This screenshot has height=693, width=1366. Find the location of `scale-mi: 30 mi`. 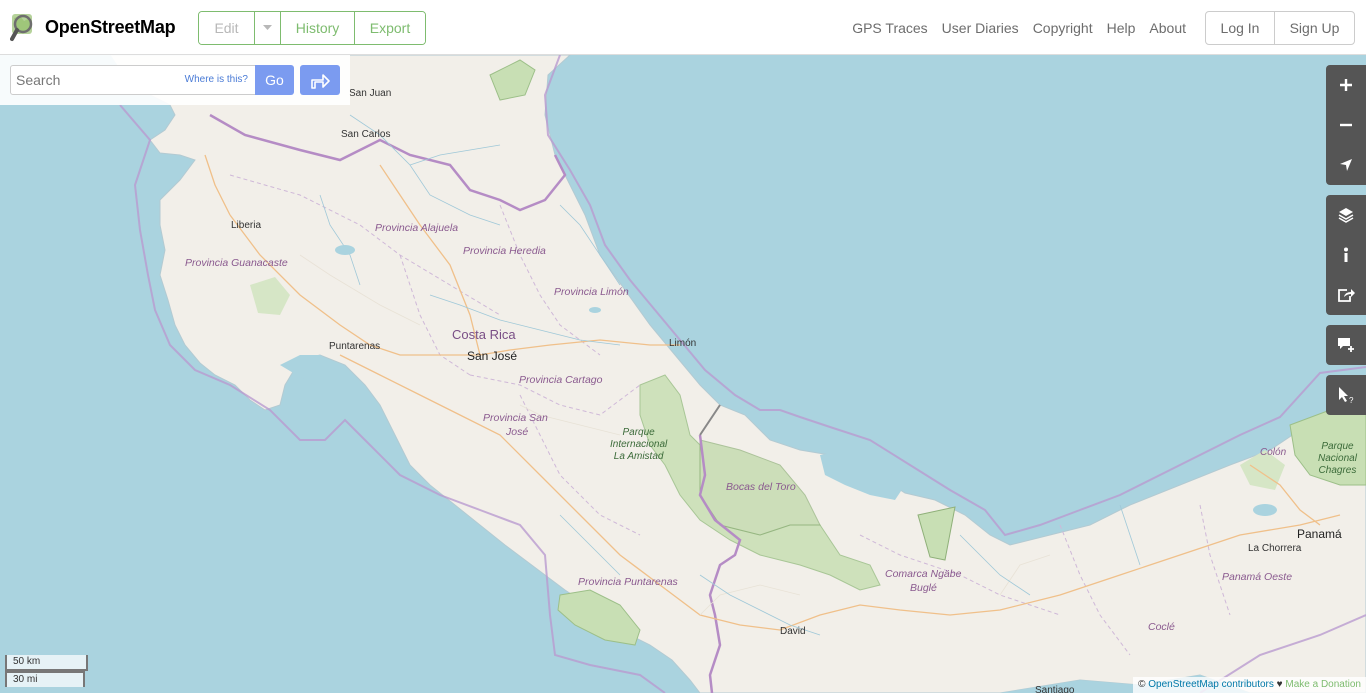

scale-mi: 30 mi is located at coordinates (45, 679).